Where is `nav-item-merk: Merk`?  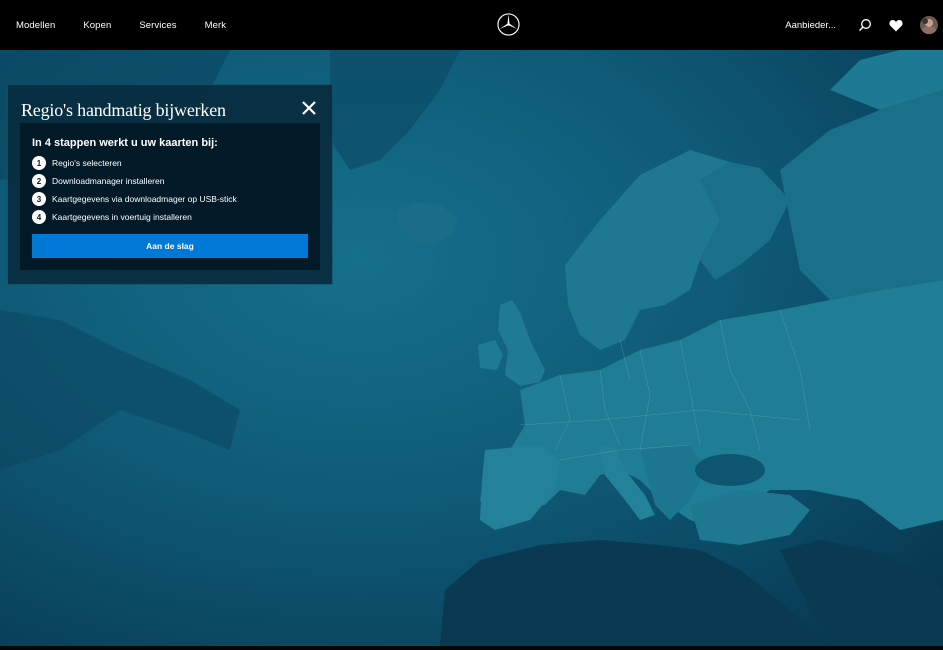
nav-item-merk: Merk is located at coordinates (216, 25).